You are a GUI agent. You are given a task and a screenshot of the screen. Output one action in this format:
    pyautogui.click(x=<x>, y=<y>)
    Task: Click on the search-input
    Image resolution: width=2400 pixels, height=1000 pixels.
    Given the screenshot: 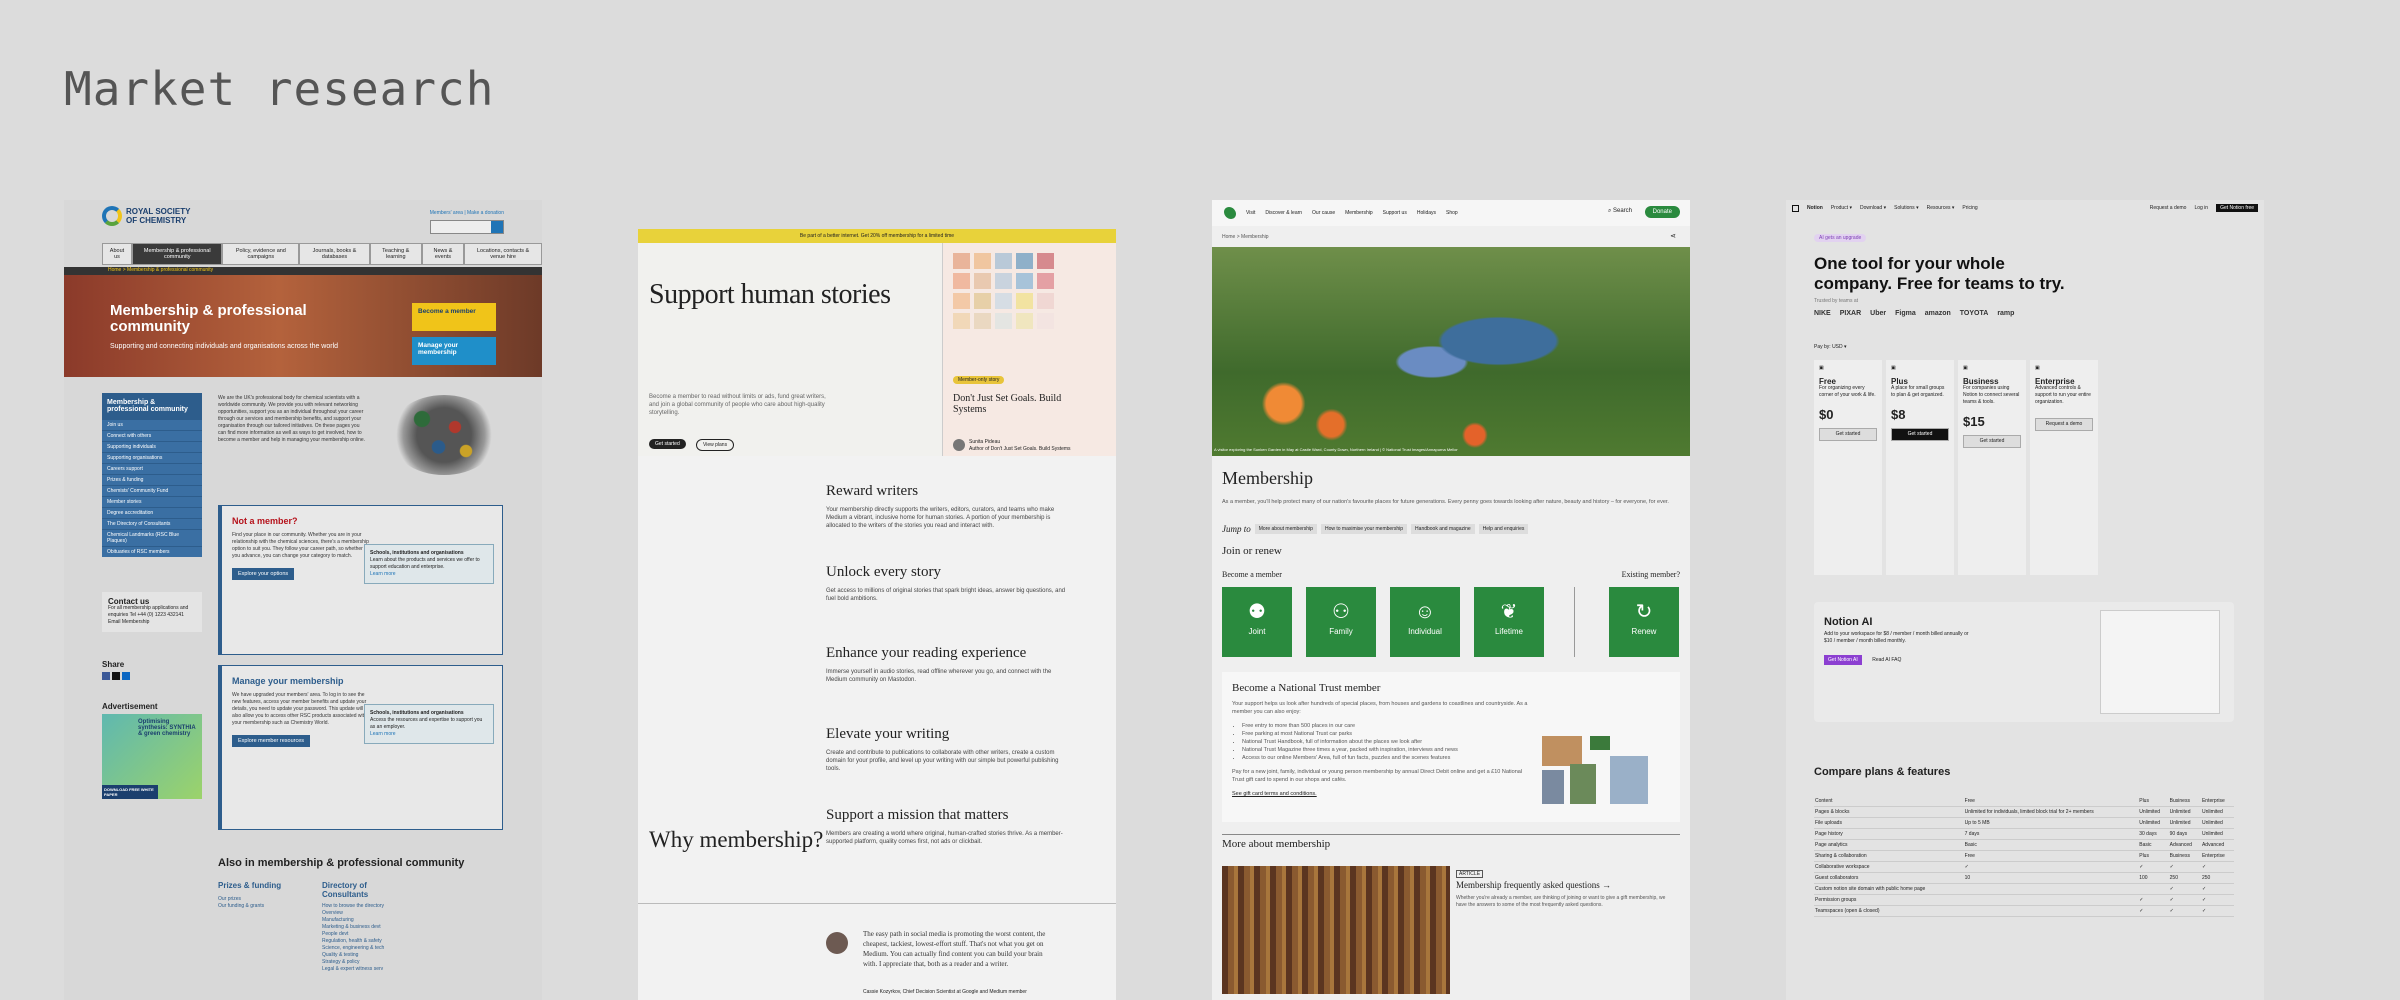 What is the action you would take?
    pyautogui.click(x=467, y=227)
    